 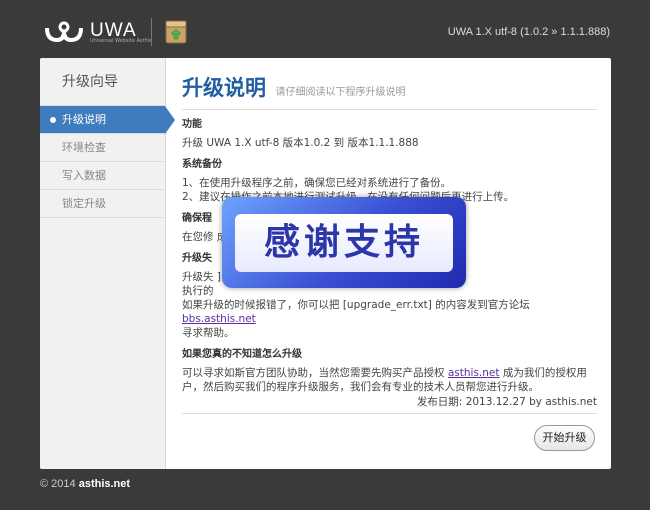 I want to click on sidebar-title: 升级向导, so click(x=102, y=82).